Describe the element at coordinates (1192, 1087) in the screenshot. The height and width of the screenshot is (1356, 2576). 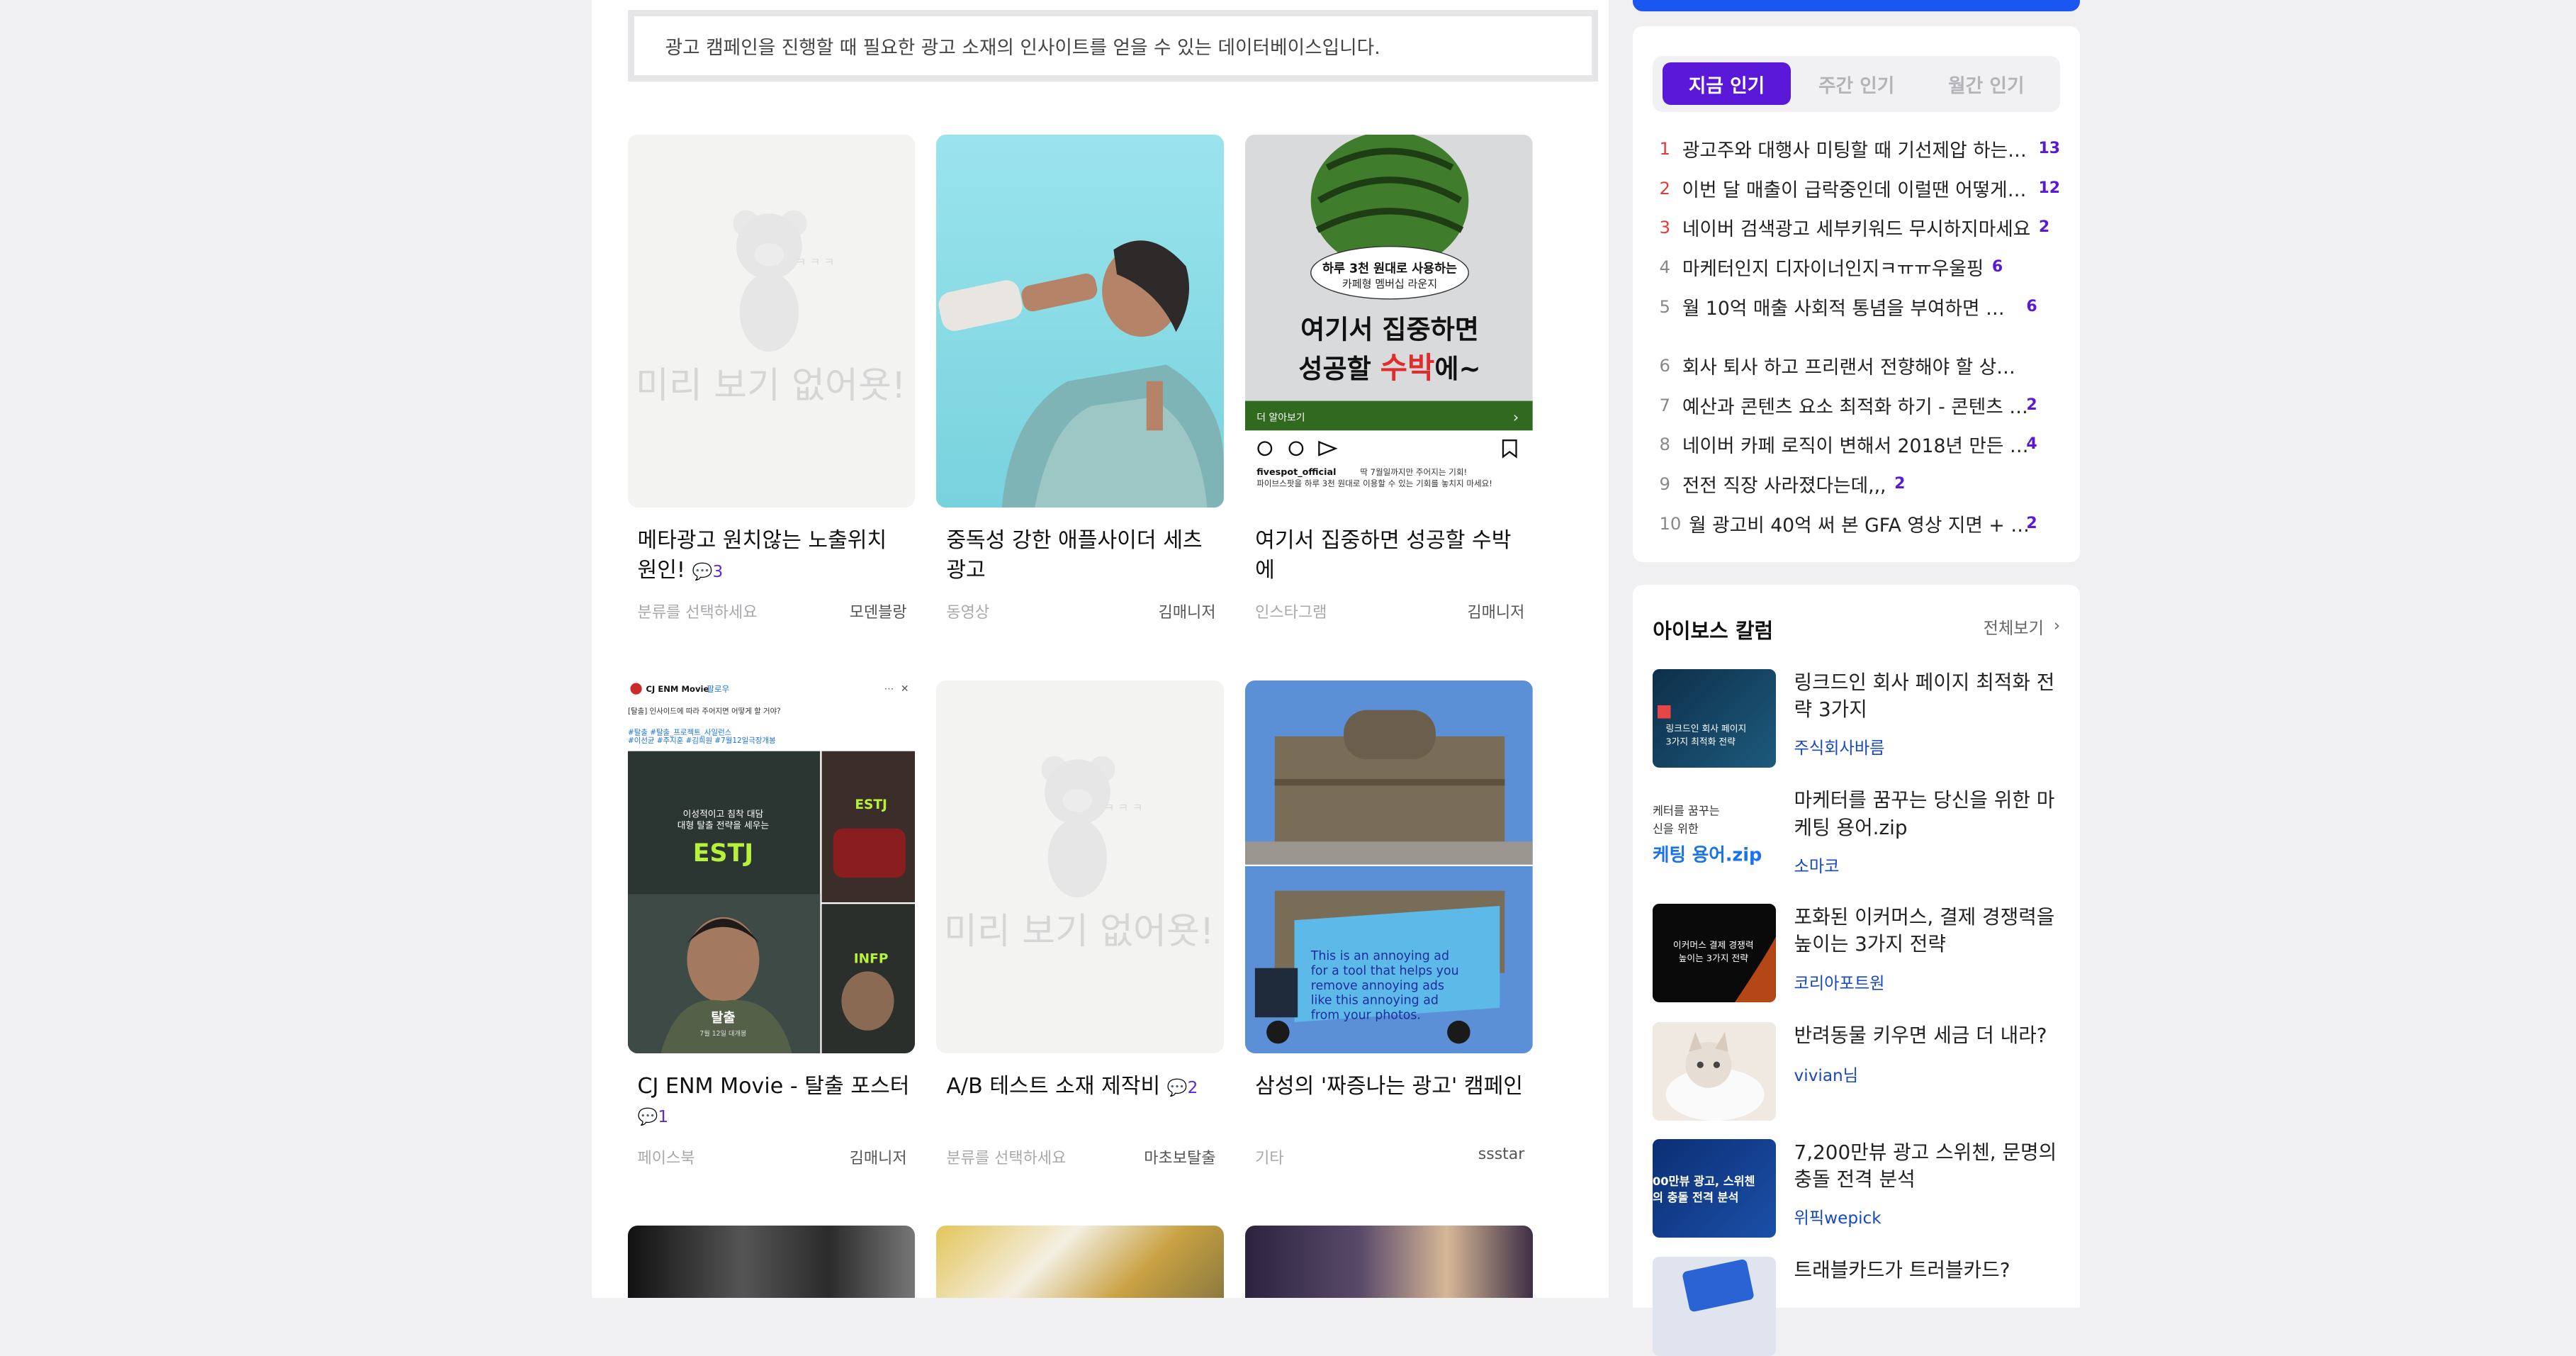
I see `comment-count-text: 2` at that location.